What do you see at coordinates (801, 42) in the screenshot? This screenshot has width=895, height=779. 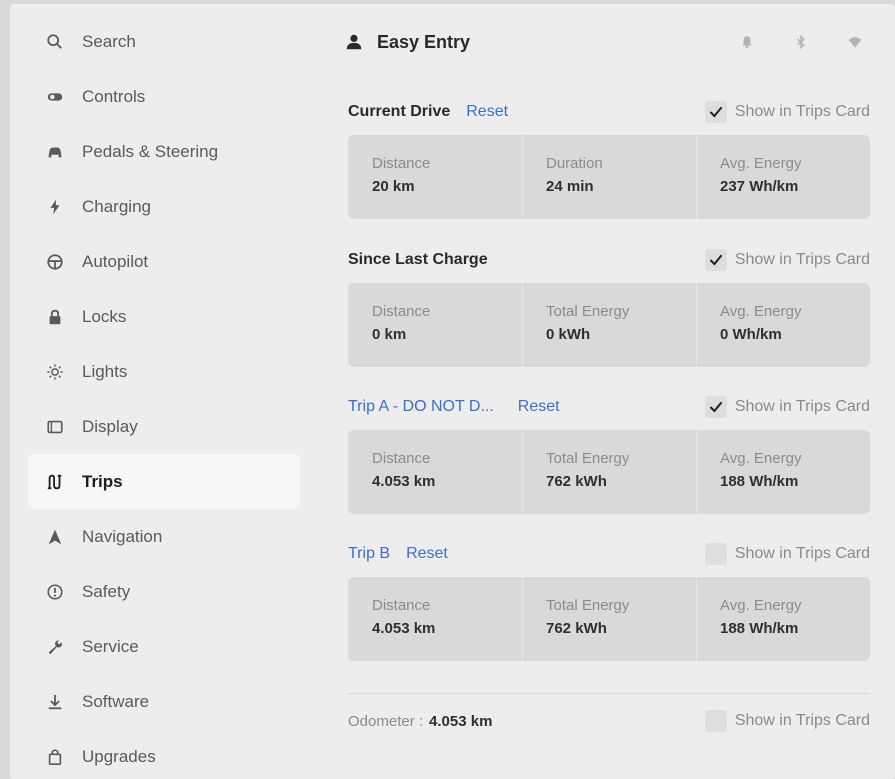 I see `bluetooth-icon` at bounding box center [801, 42].